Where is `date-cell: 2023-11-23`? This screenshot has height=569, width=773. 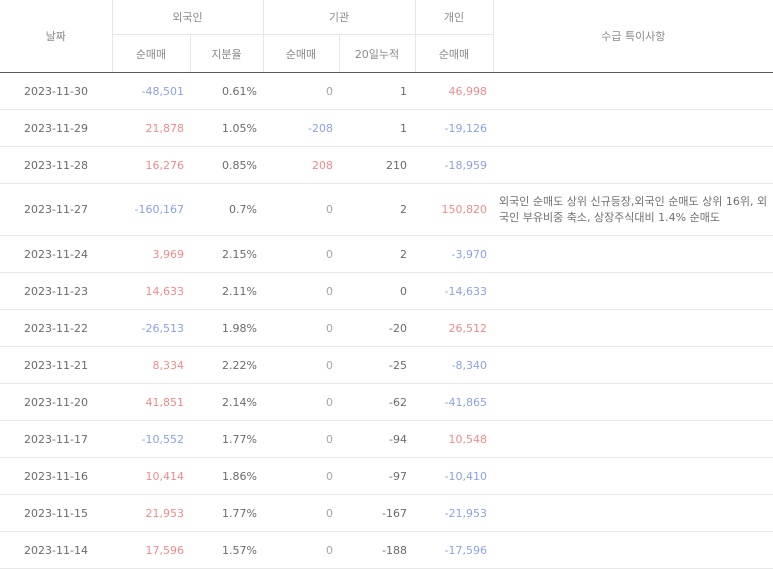
date-cell: 2023-11-23 is located at coordinates (56, 291).